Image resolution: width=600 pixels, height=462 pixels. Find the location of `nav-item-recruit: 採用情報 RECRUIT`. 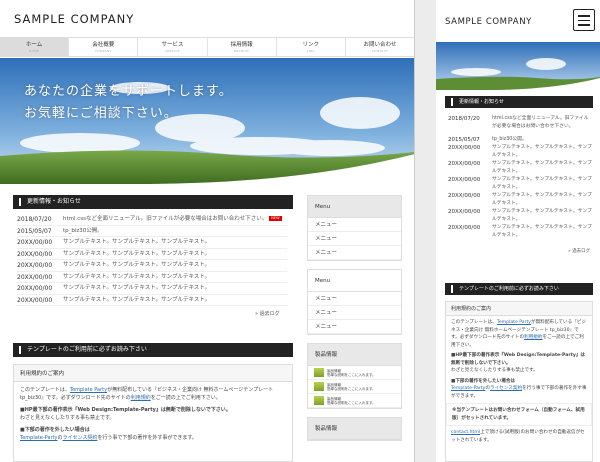

nav-item-recruit: 採用情報 RECRUIT is located at coordinates (242, 47).